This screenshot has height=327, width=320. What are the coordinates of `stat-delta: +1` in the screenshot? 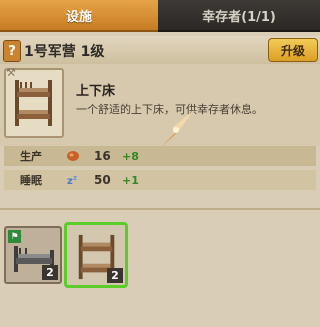 It's located at (130, 180).